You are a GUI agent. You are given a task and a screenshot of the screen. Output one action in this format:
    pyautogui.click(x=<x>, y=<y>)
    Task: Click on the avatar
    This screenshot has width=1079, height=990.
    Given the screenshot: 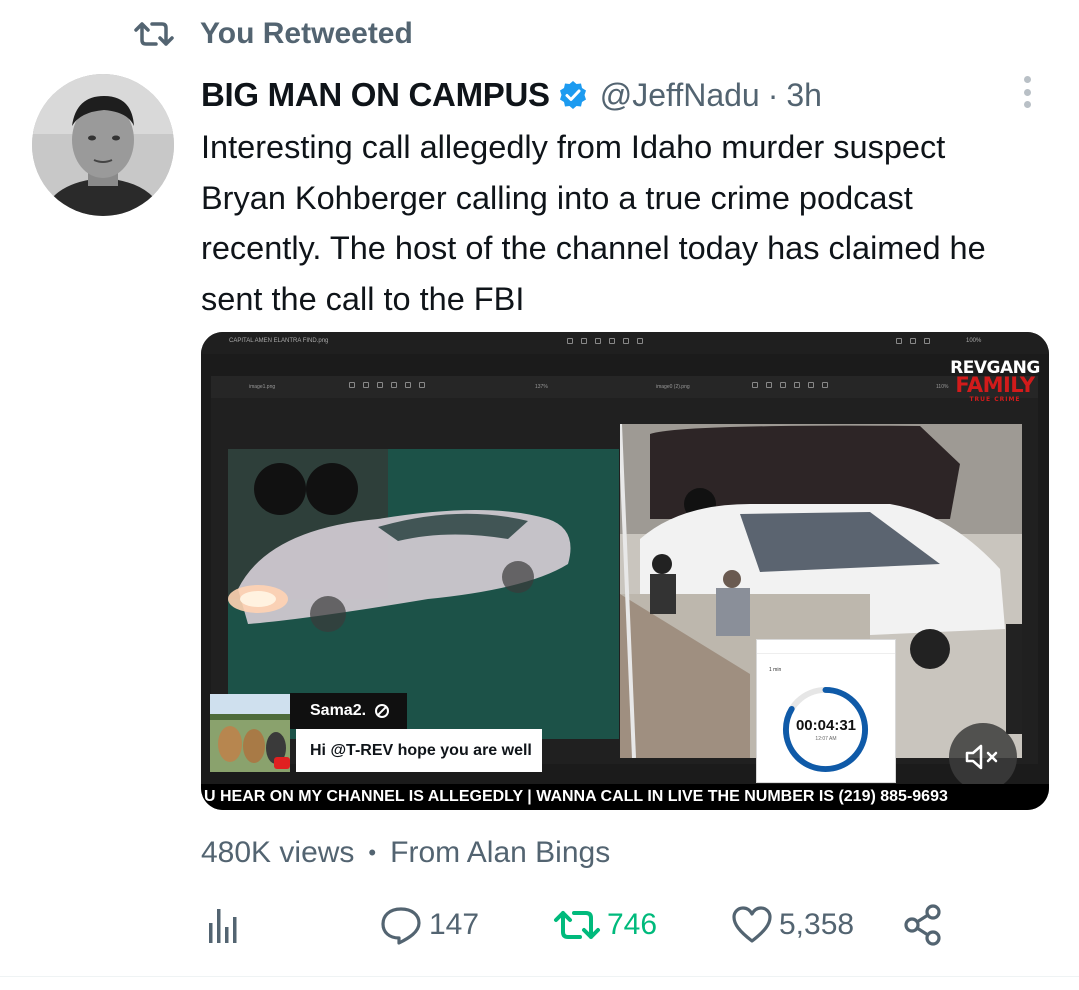 What is the action you would take?
    pyautogui.click(x=103, y=145)
    